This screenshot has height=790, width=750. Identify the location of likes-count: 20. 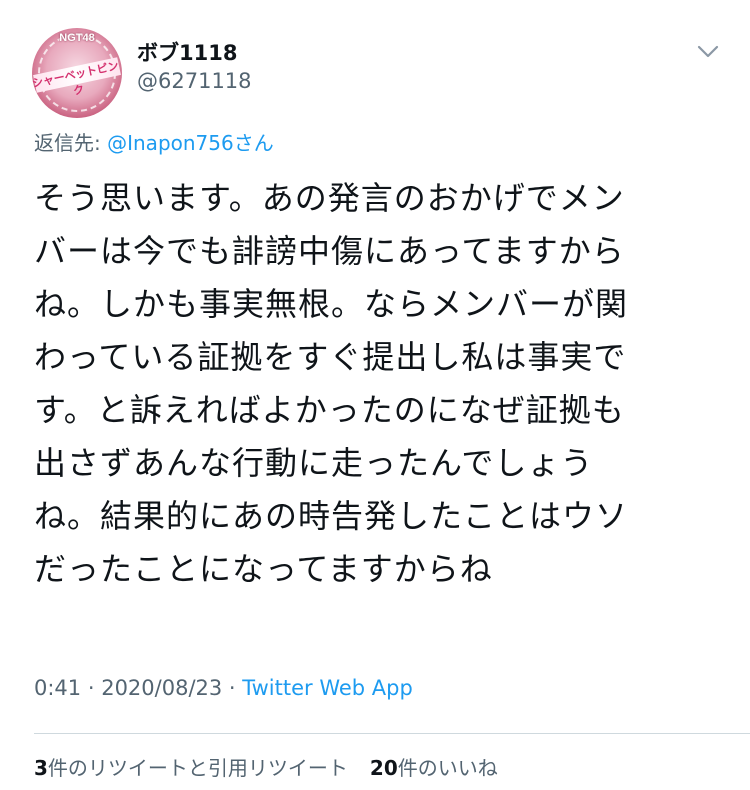
(383, 768).